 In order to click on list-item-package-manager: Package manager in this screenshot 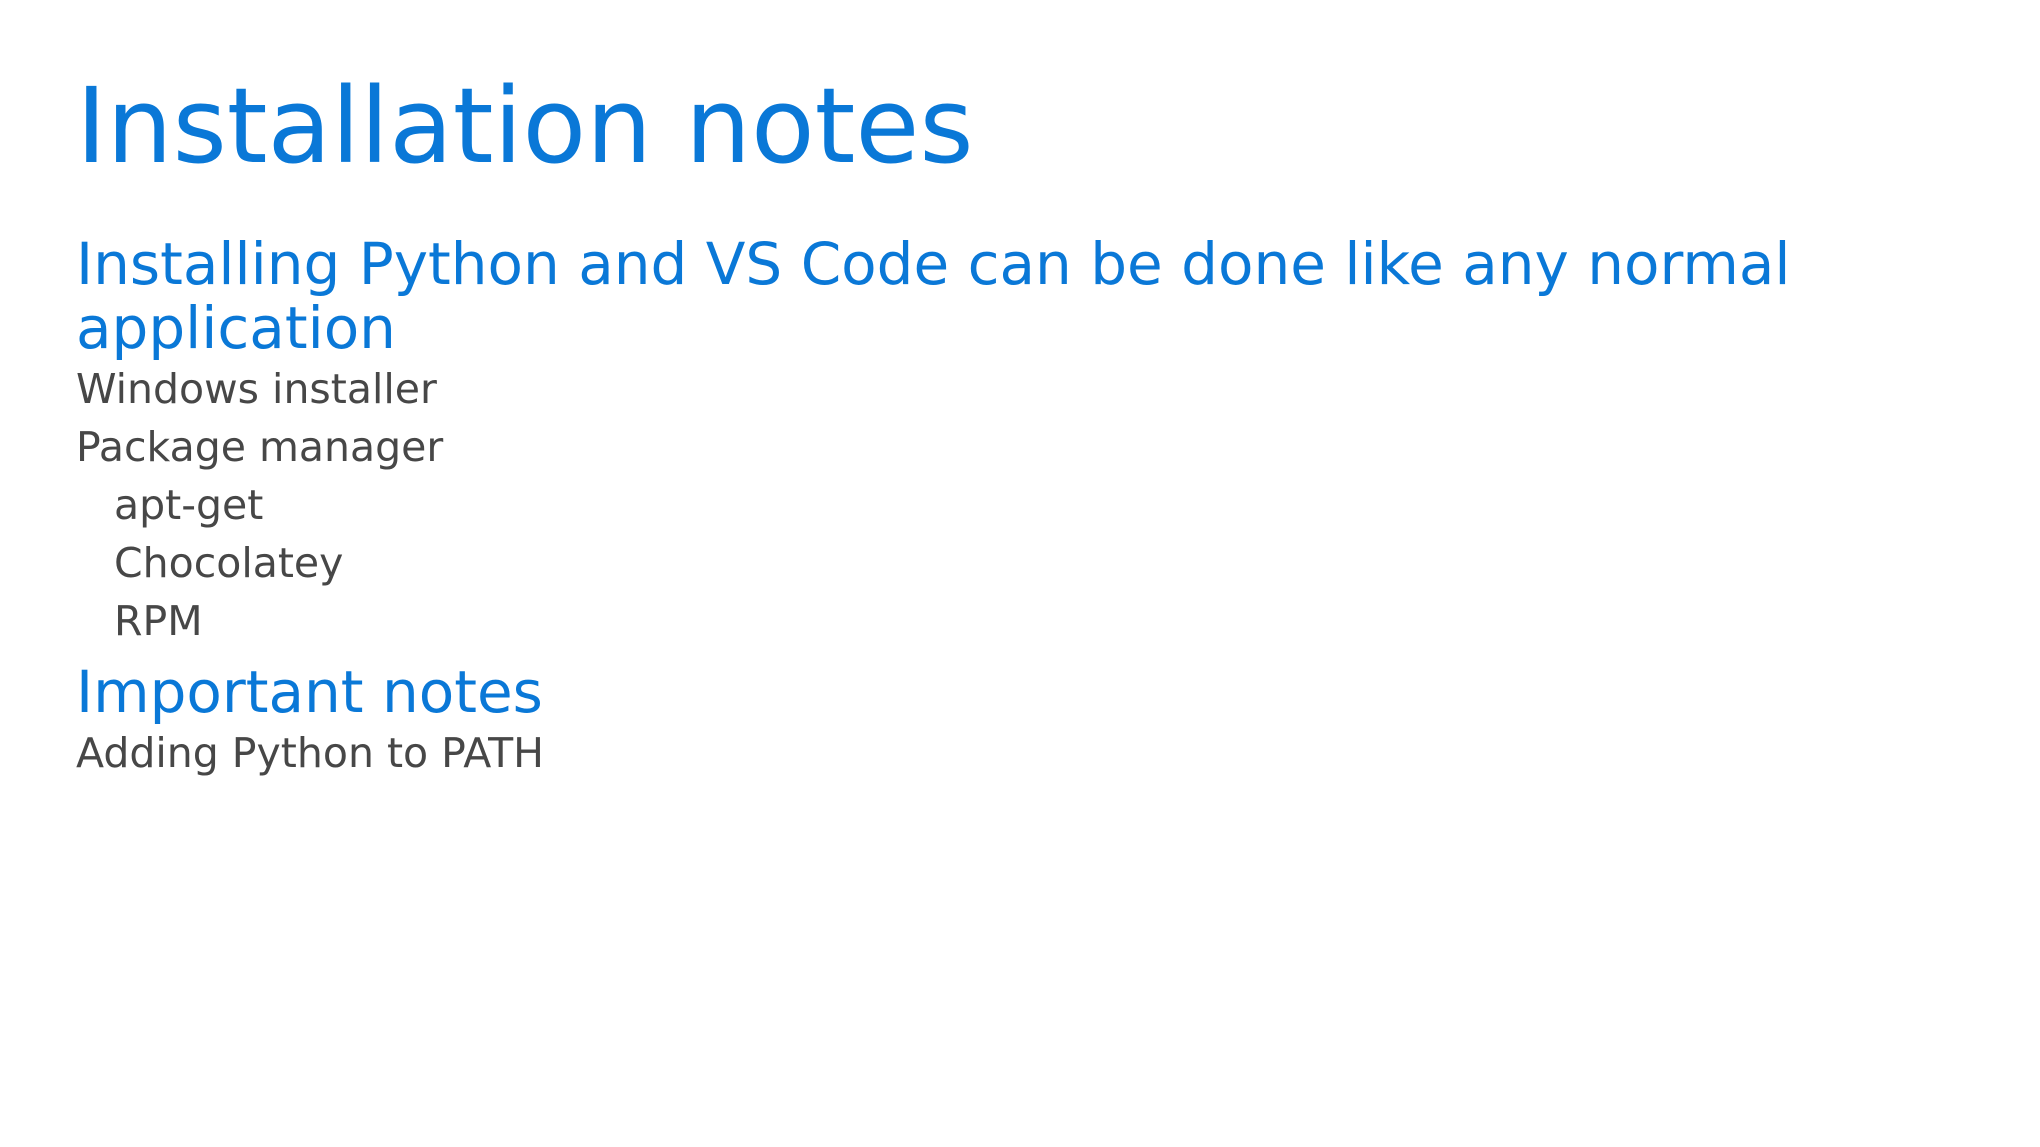, I will do `click(260, 447)`.